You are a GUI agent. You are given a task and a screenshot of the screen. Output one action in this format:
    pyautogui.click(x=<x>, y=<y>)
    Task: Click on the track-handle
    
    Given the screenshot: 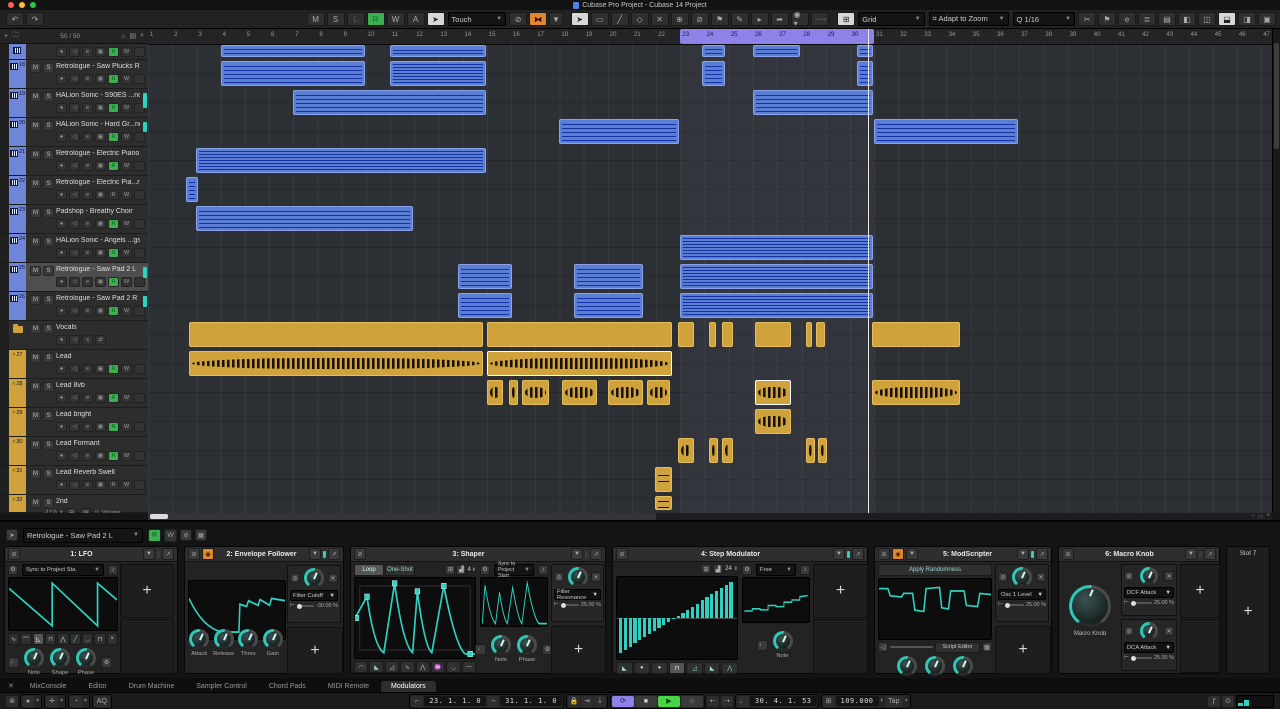 What is the action you would take?
    pyautogui.click(x=4, y=335)
    